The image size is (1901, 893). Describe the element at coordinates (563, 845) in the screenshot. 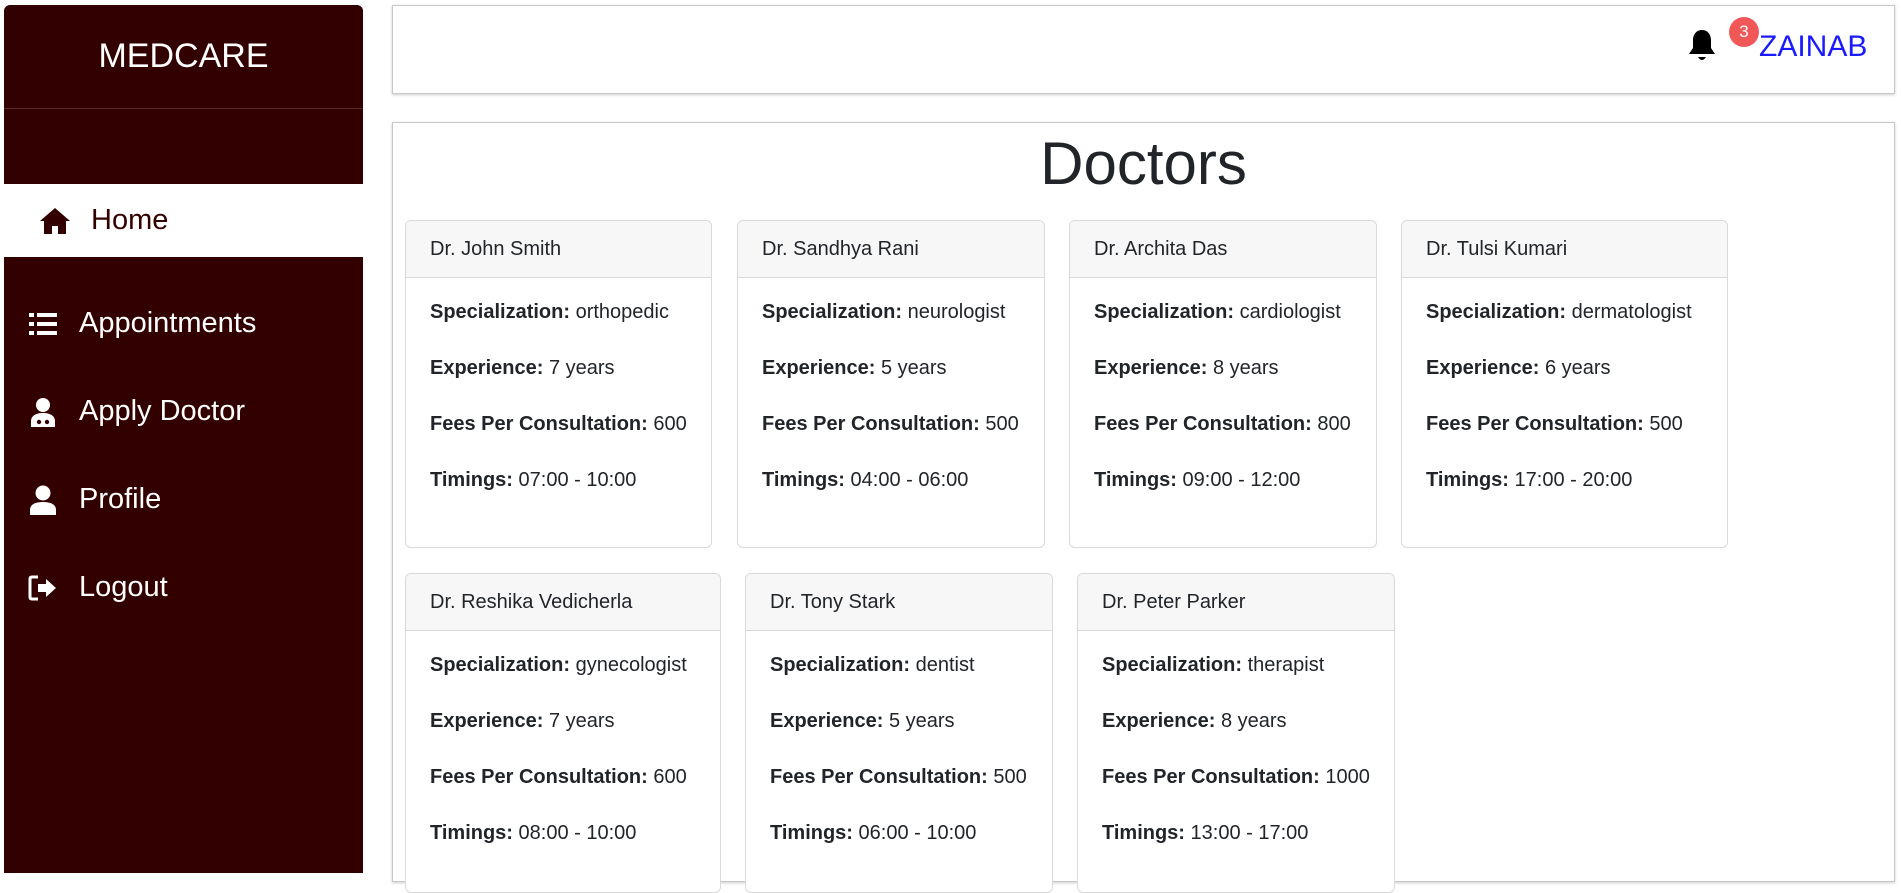

I see `timings-row: Timings: 08:00 - 10:00` at that location.